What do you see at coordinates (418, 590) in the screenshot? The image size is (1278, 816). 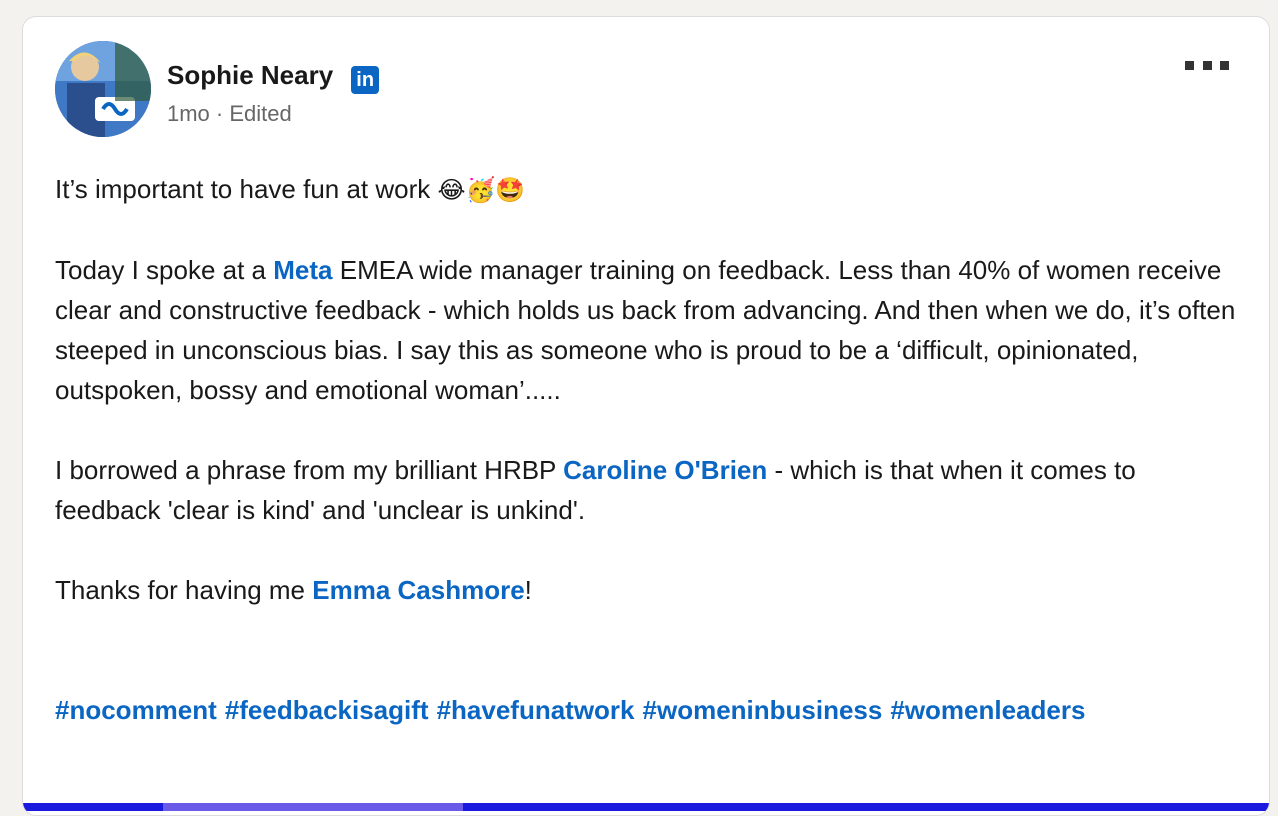 I see `mention-emma: Emma Cashmore` at bounding box center [418, 590].